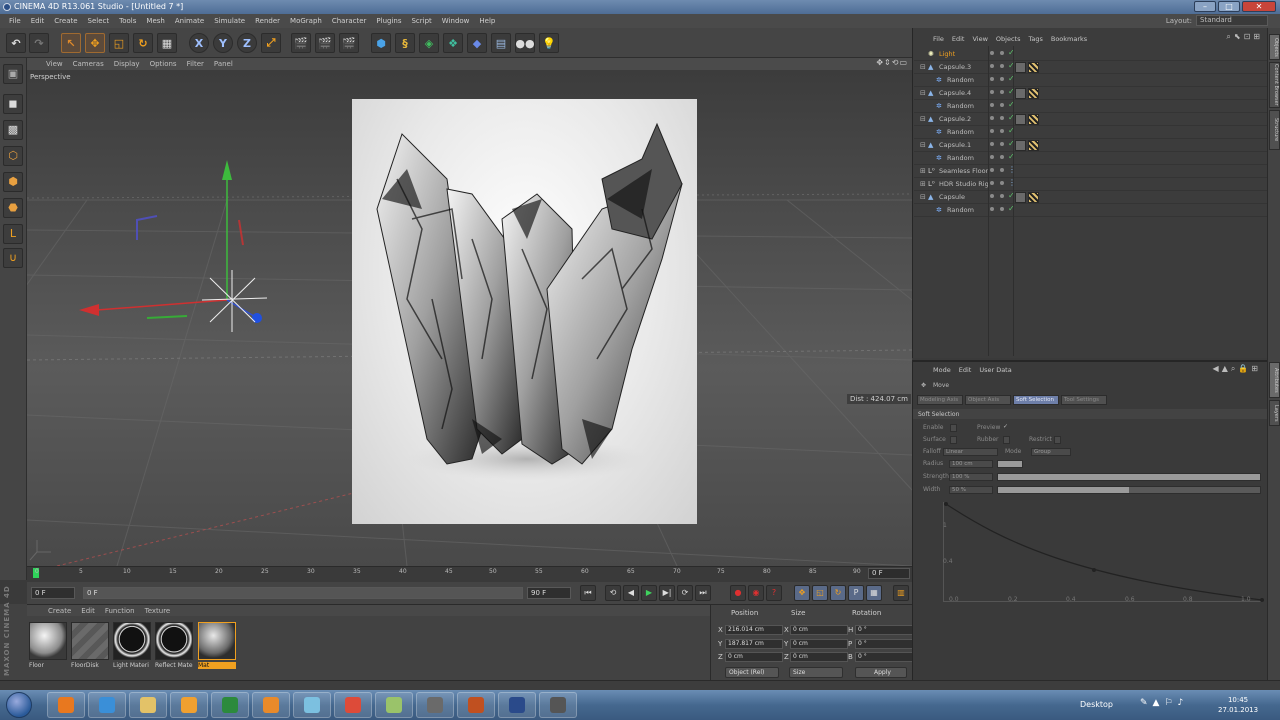 This screenshot has width=1280, height=720. I want to click on side-tab-structure: Structure, so click(1274, 130).